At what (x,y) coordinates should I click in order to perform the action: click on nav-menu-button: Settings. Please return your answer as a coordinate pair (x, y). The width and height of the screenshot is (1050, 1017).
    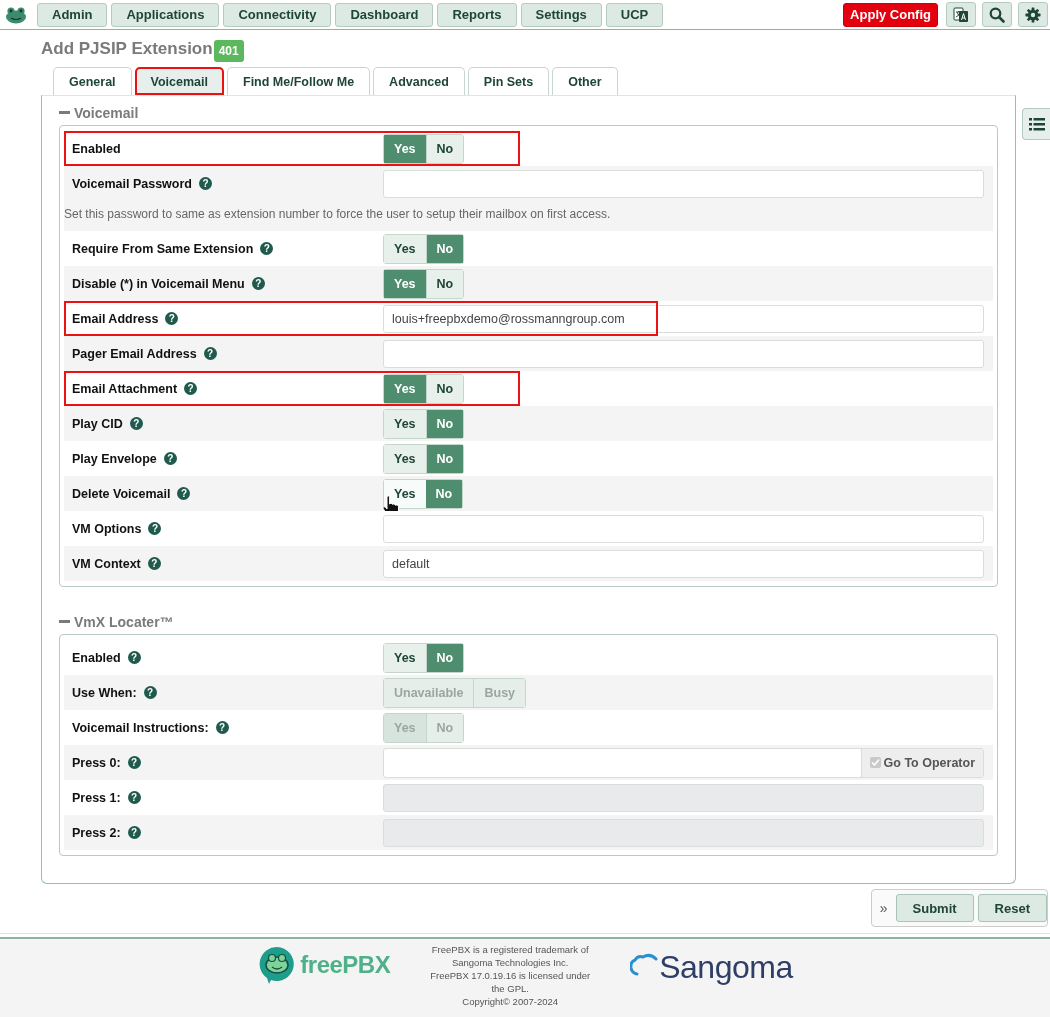
    Looking at the image, I should click on (561, 14).